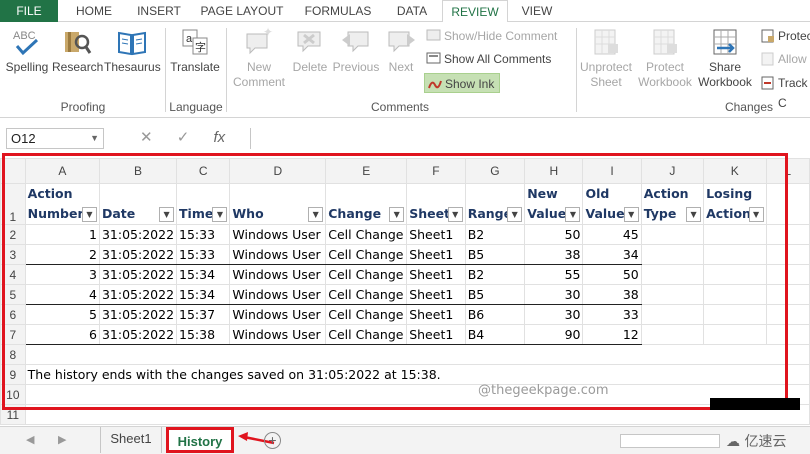 The width and height of the screenshot is (810, 454). I want to click on cell-new-value: 50, so click(554, 234).